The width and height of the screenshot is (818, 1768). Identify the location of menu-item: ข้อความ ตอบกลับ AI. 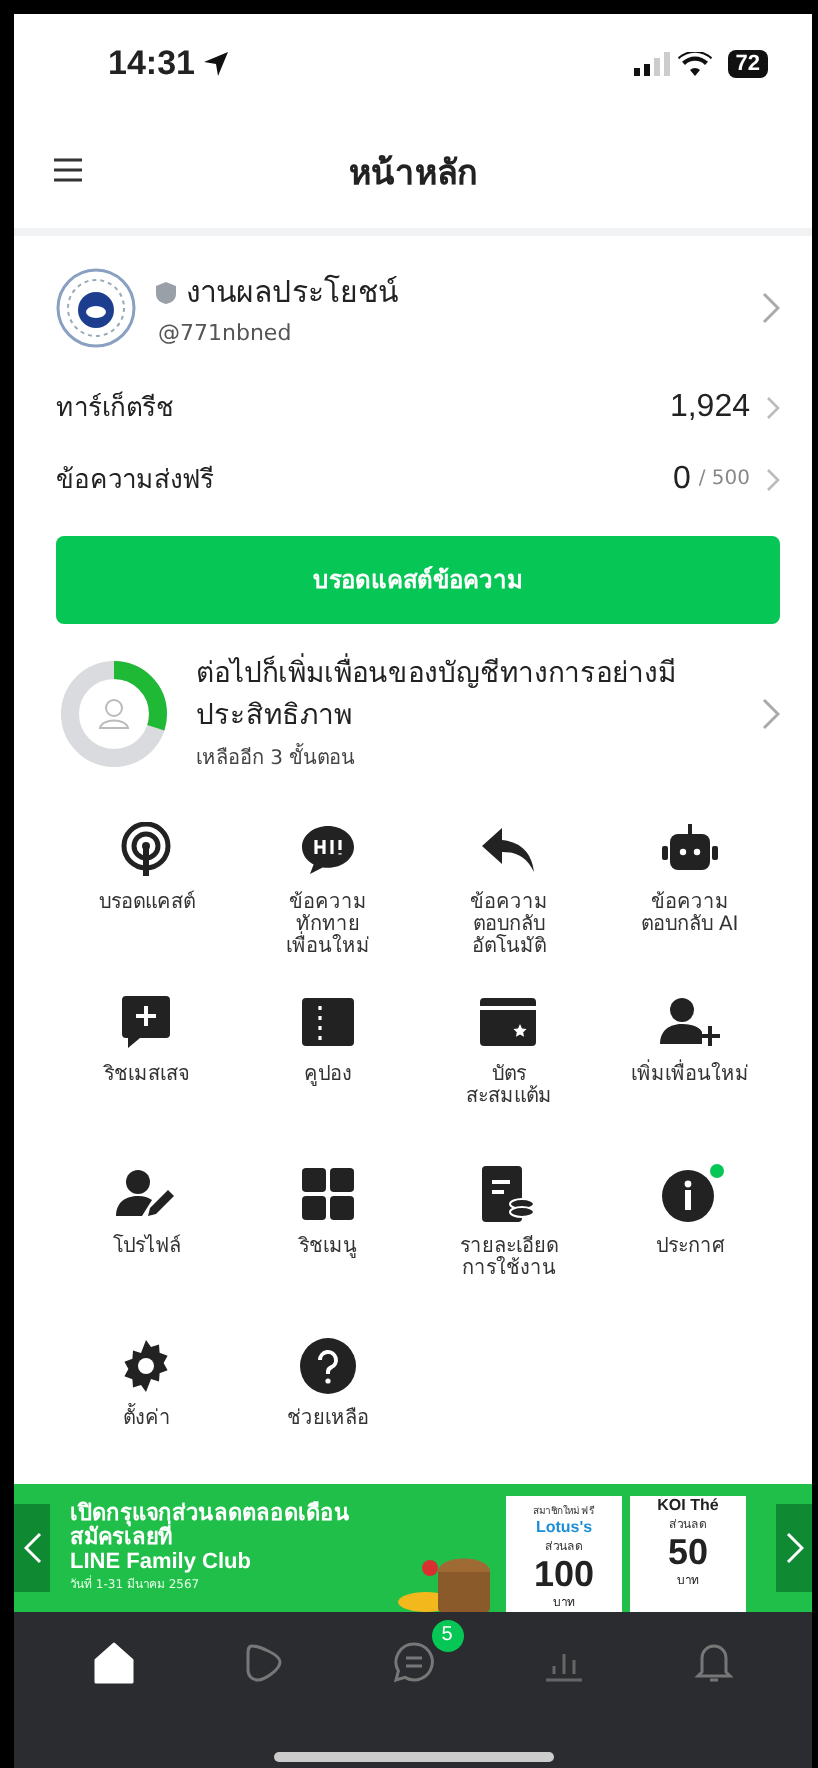
(689, 893).